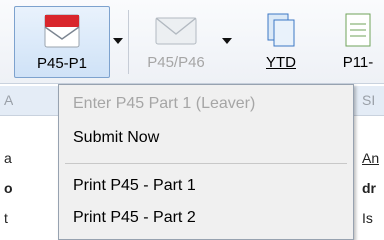  Describe the element at coordinates (358, 30) in the screenshot. I see `spreadsheet-icon` at that location.